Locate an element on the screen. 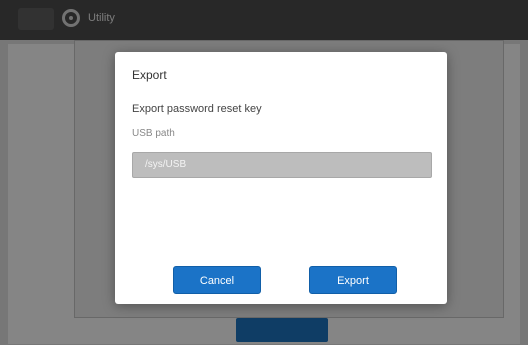 The image size is (528, 345). cancel-button: Cancel is located at coordinates (217, 280).